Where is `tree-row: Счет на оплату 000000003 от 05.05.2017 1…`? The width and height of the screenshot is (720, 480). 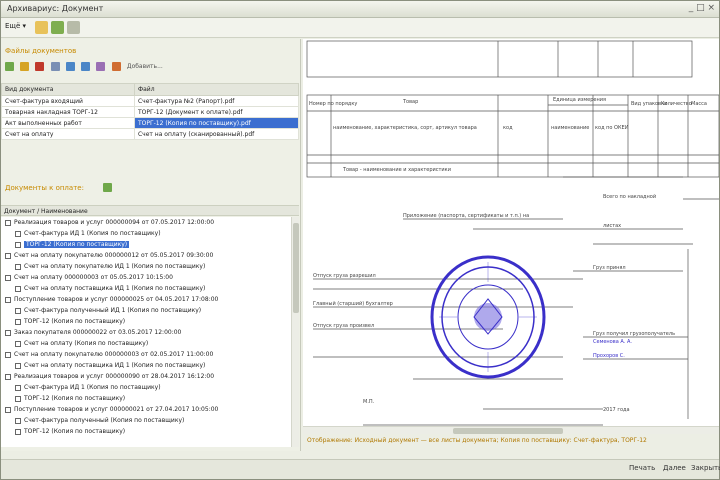 tree-row: Счет на оплату 000000003 от 05.05.2017 1… is located at coordinates (150, 277).